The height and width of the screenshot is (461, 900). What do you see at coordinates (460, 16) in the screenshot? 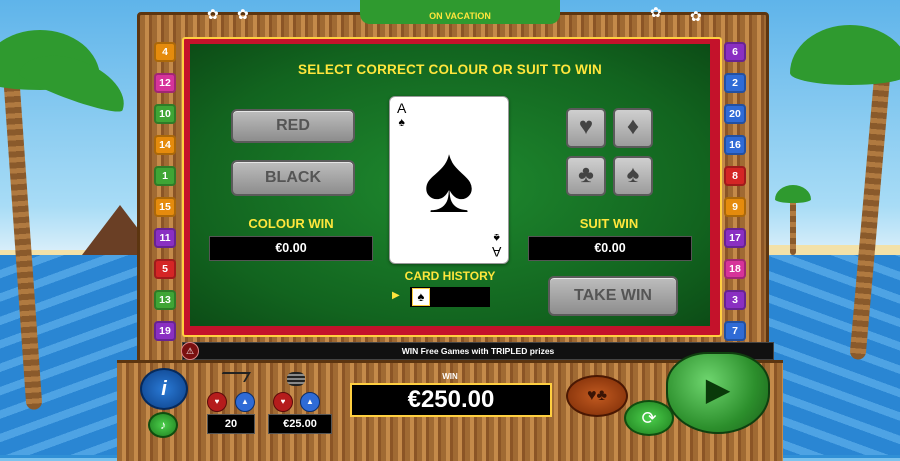
I see `logo-subtitle: ON VACATION` at bounding box center [460, 16].